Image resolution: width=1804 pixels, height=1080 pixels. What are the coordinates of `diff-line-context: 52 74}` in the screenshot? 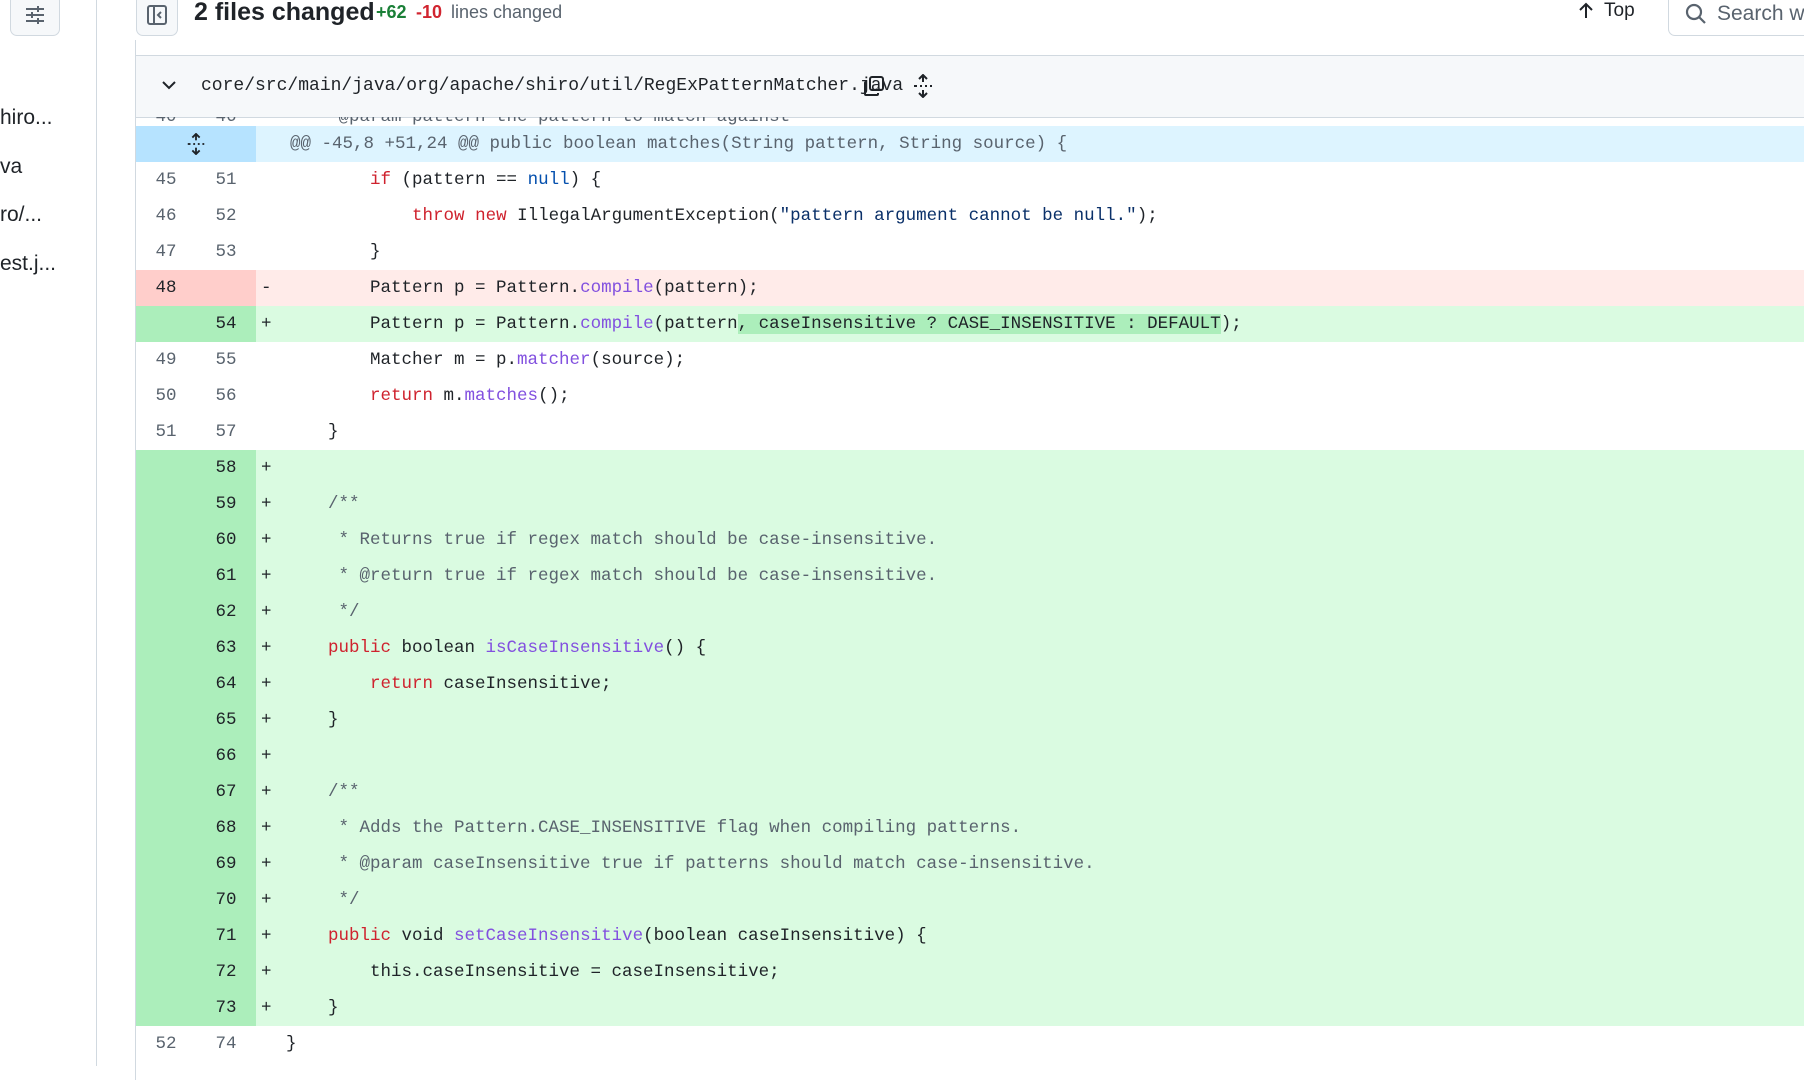 It's located at (970, 1044).